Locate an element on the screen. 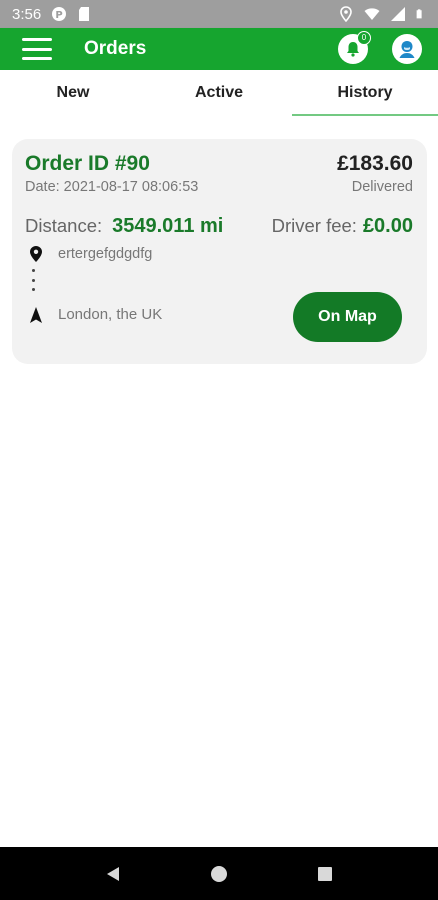  svg-text: P is located at coordinates (59, 15).